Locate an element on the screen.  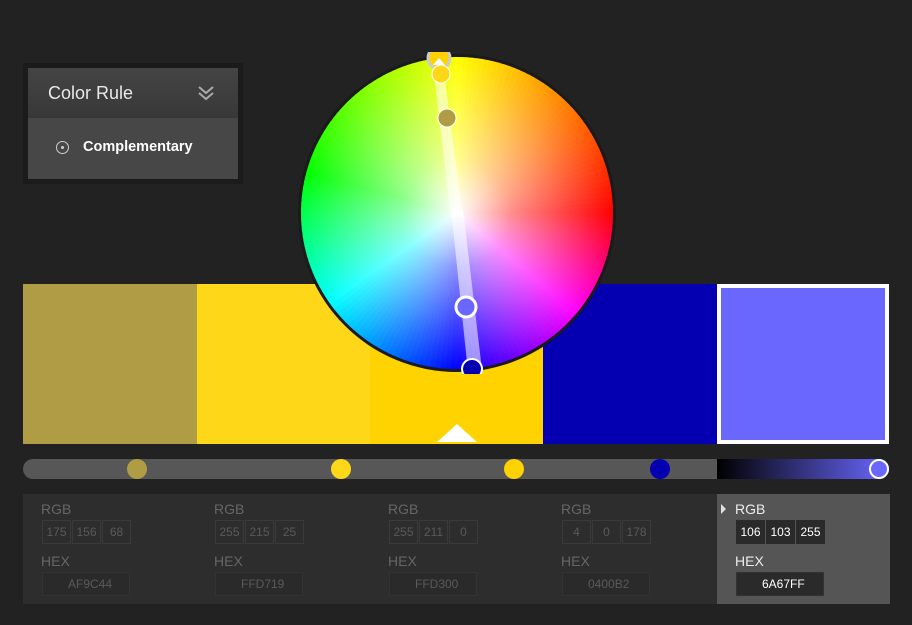
rgb-b-field: 178 is located at coordinates (636, 532).